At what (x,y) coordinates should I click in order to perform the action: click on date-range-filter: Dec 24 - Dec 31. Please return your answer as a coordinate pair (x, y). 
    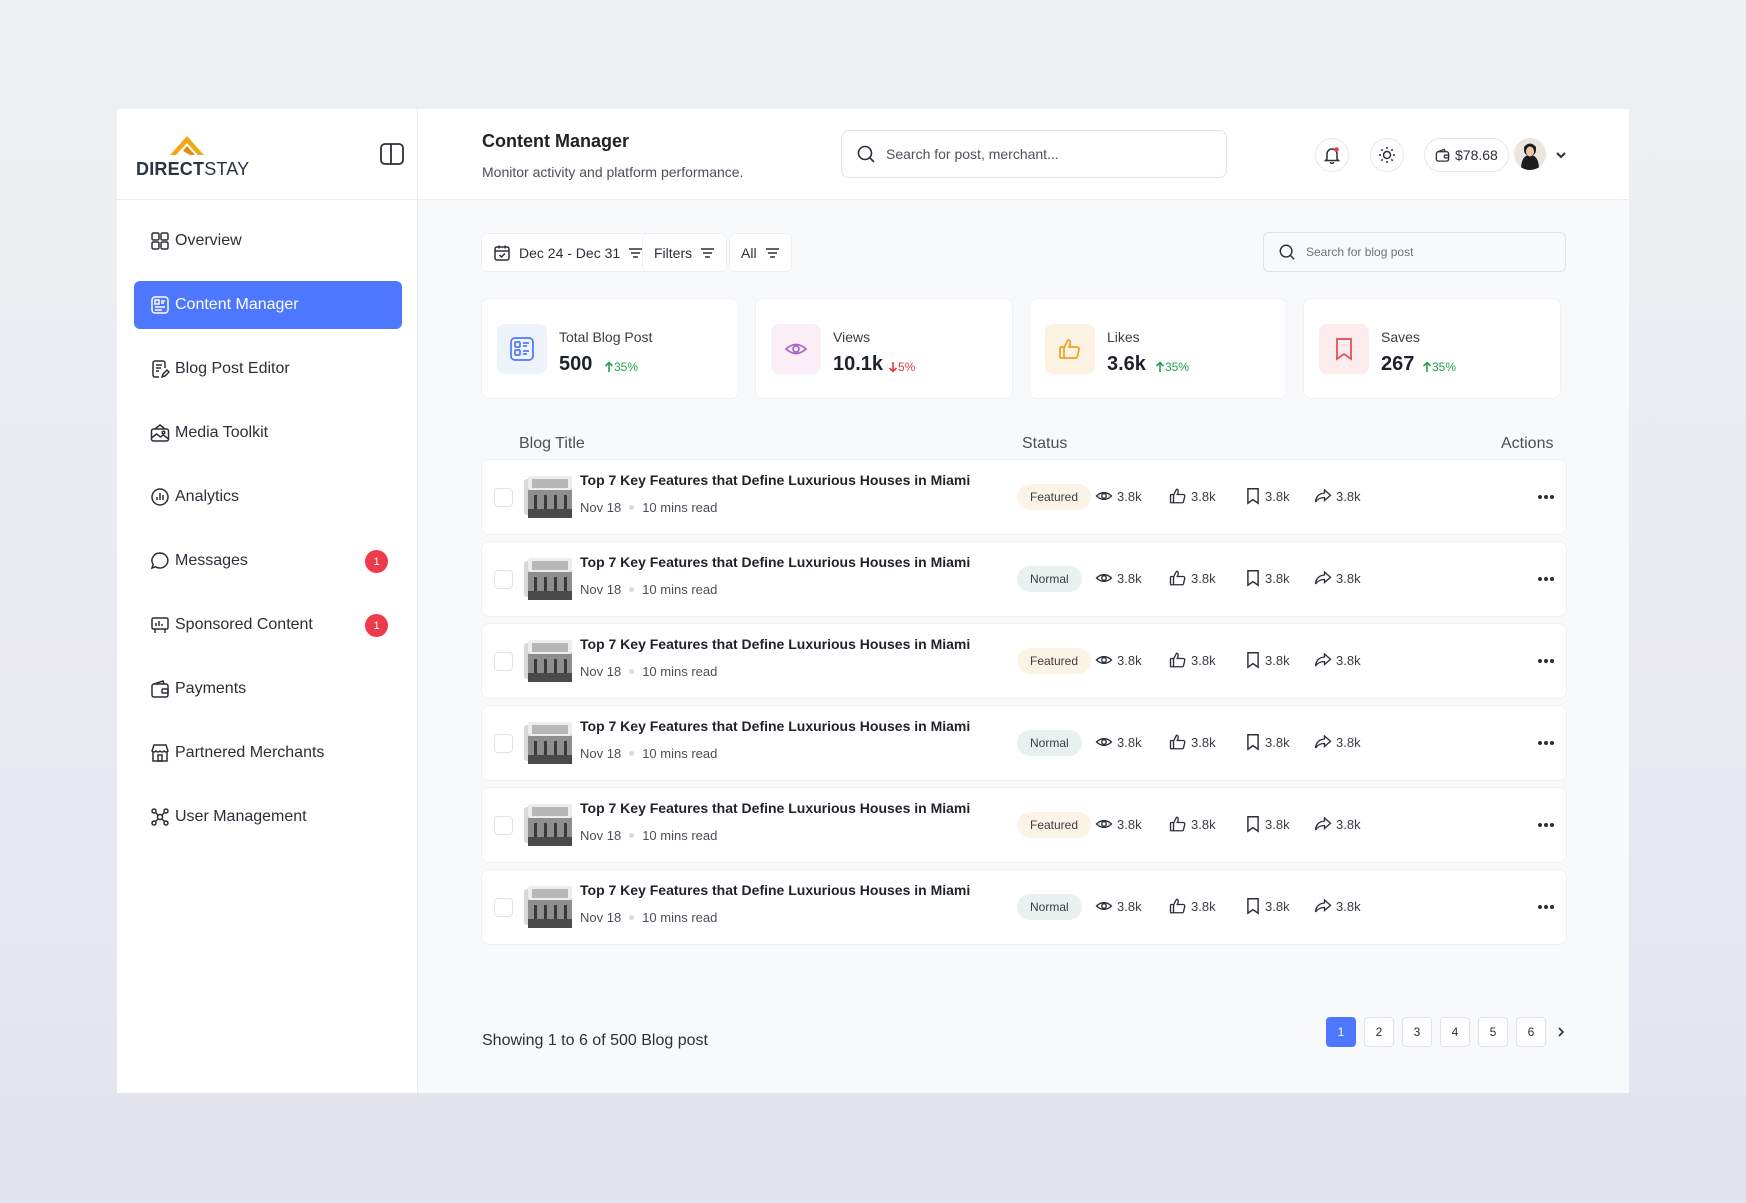
    Looking at the image, I should click on (568, 252).